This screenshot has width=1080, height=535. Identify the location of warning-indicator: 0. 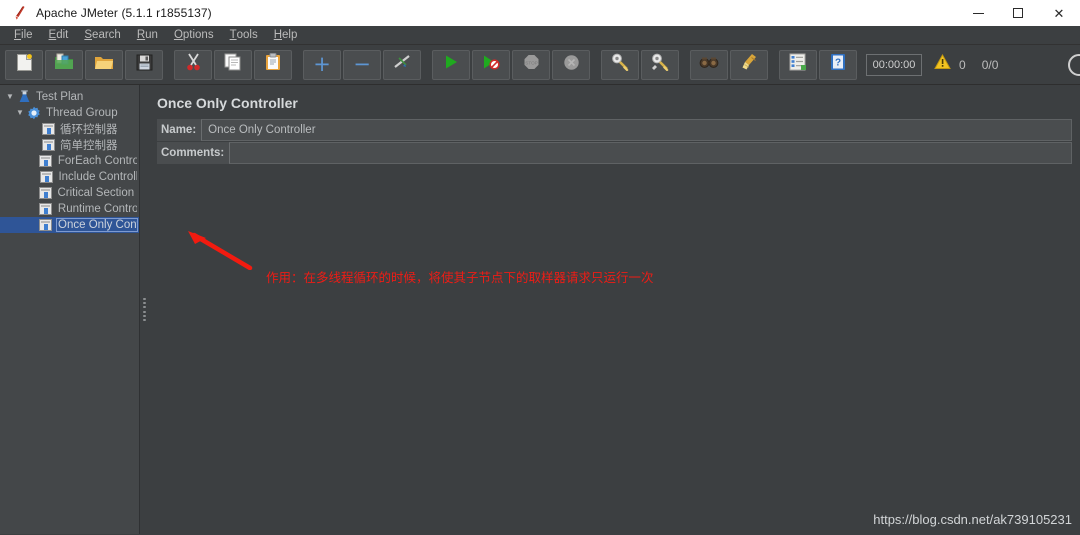
(950, 64).